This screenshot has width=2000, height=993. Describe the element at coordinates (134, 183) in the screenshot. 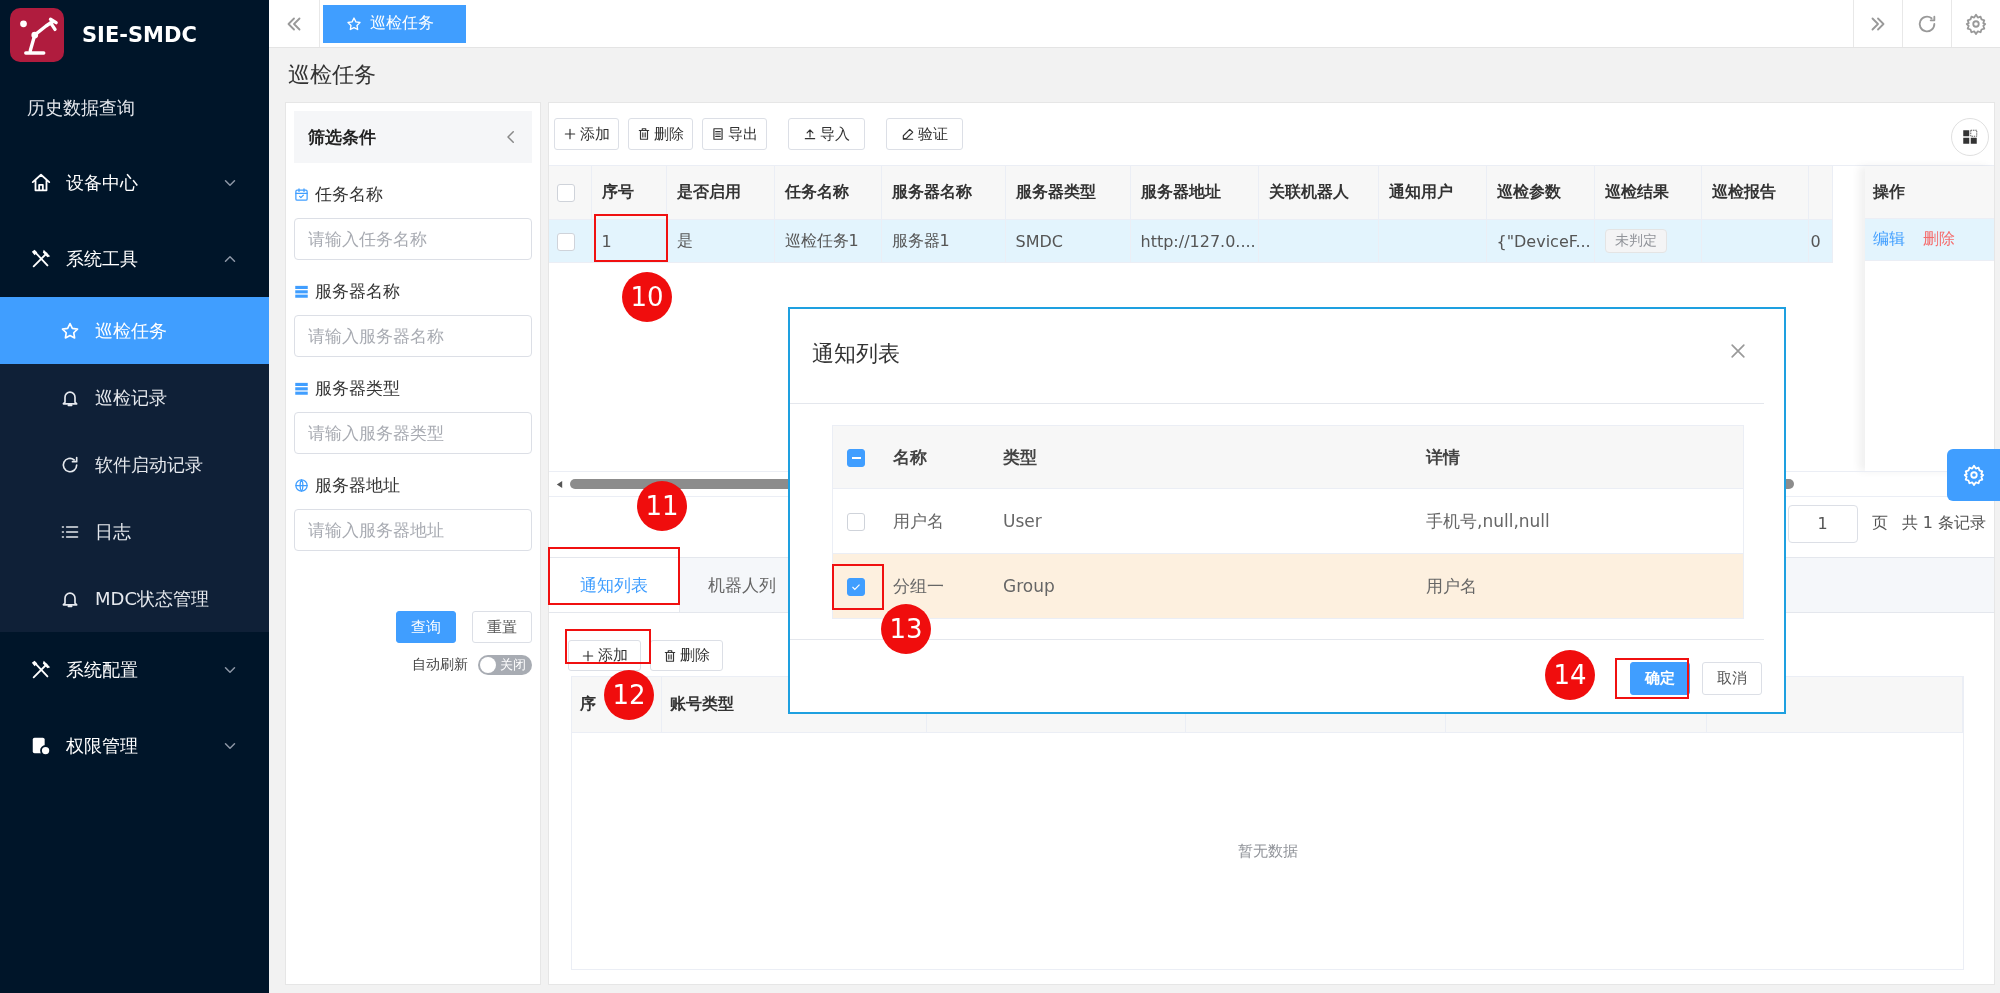

I see `menu-group: 设备中心` at that location.